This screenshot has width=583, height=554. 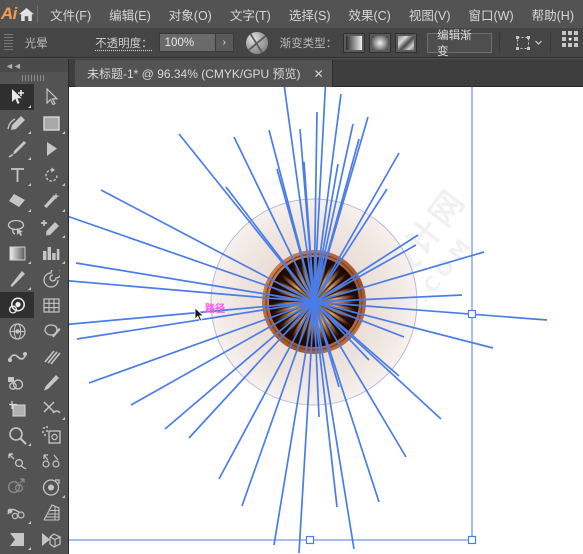 I want to click on tool-live-paint, so click(x=51, y=487).